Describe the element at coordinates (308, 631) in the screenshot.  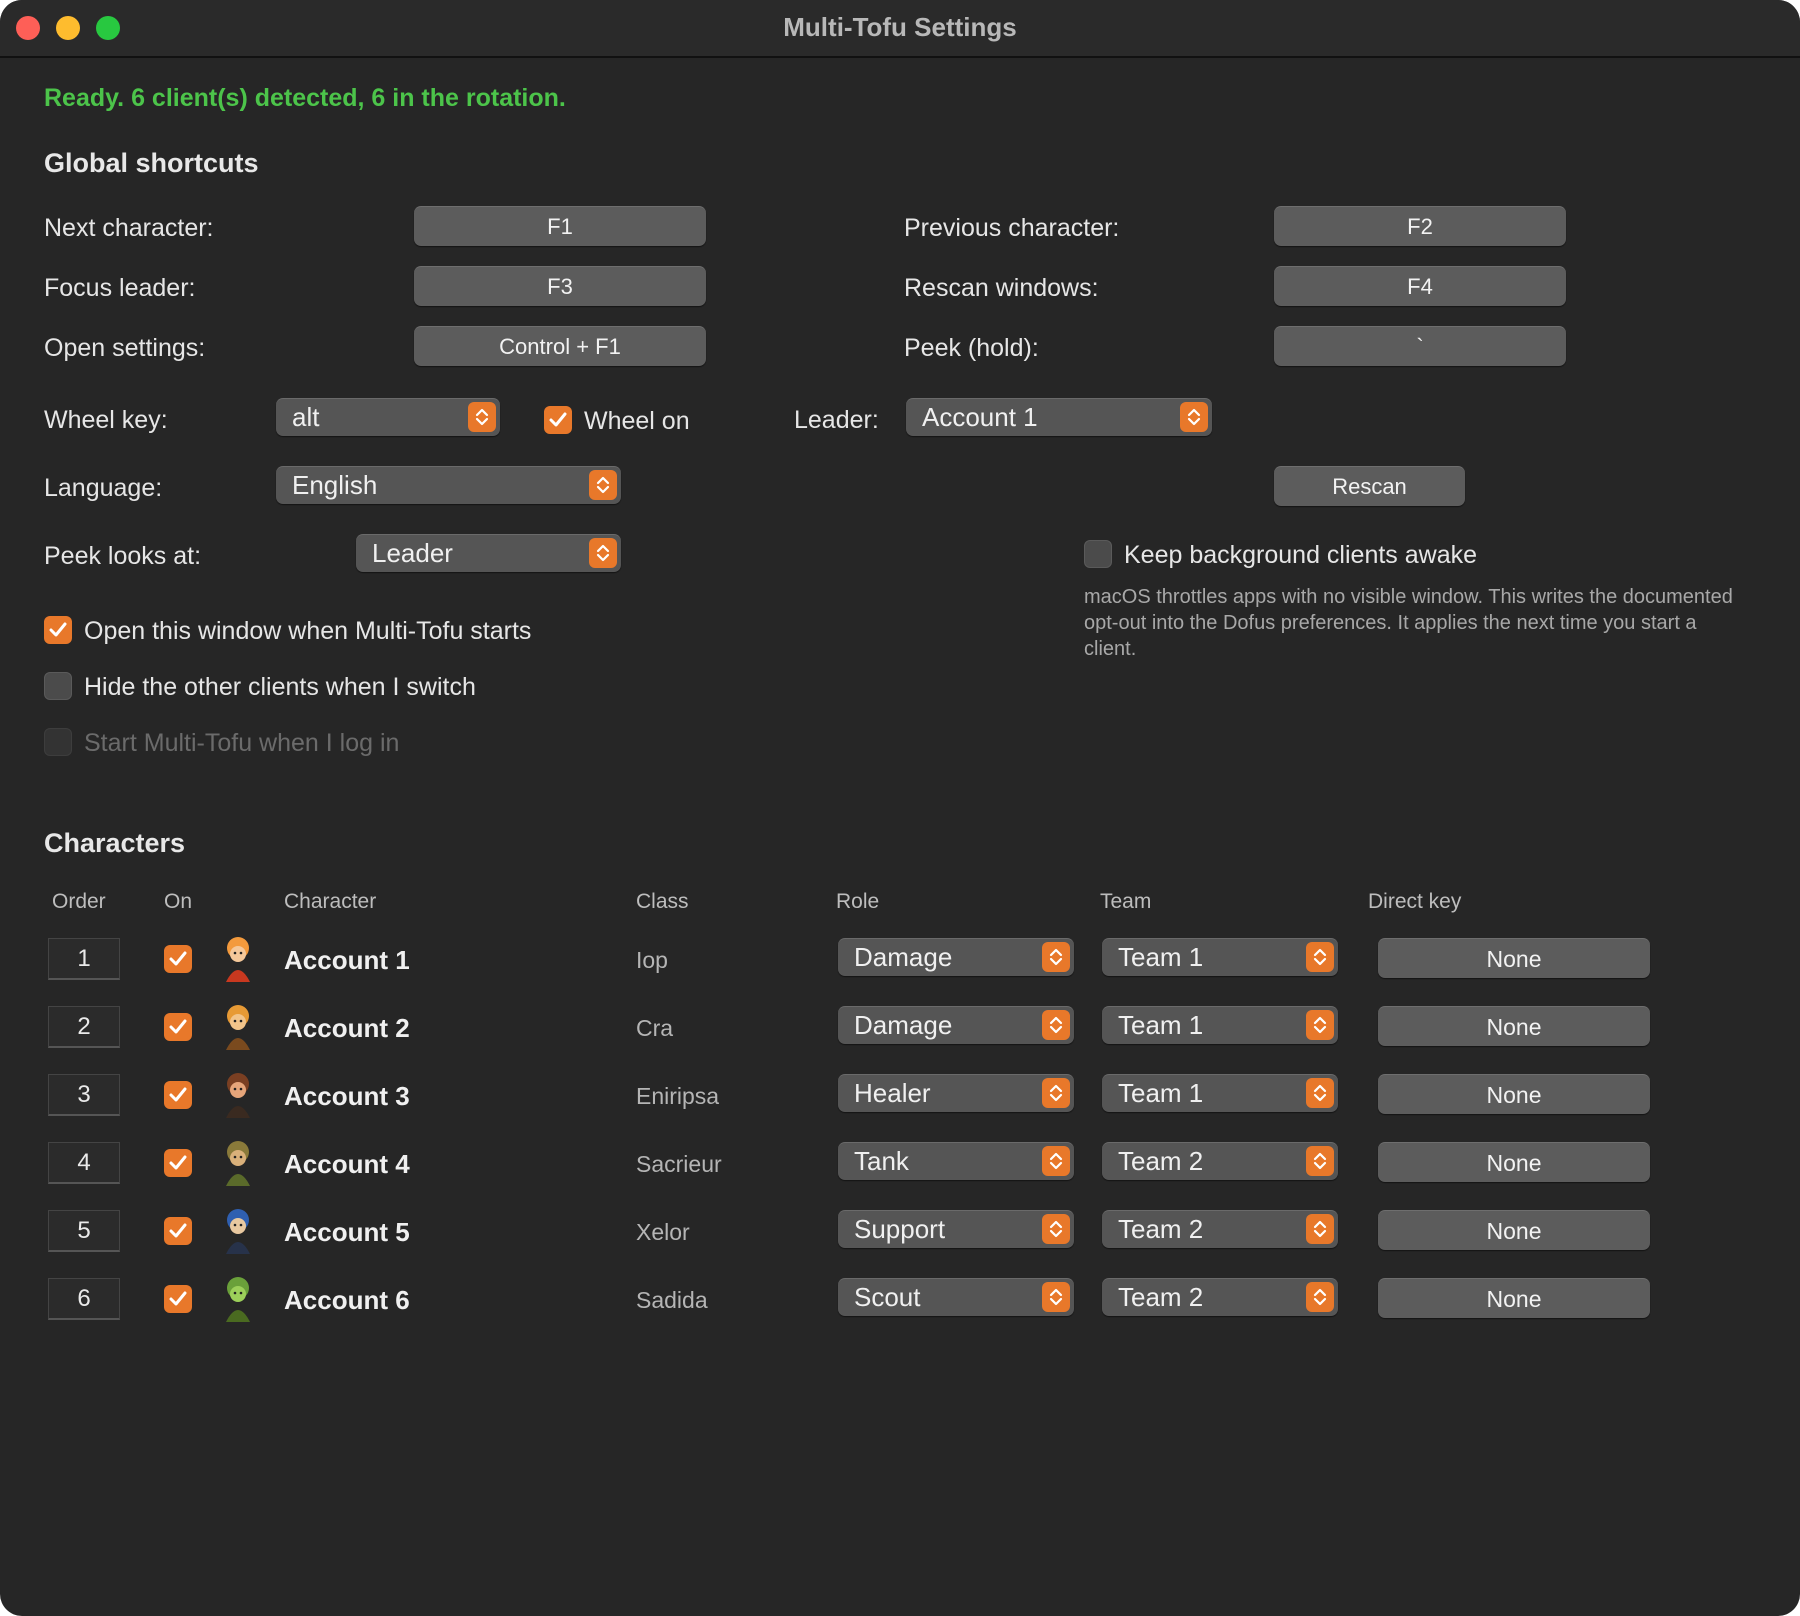
I see `open-on-start-label: Open this window when Multi-Tofu starts` at that location.